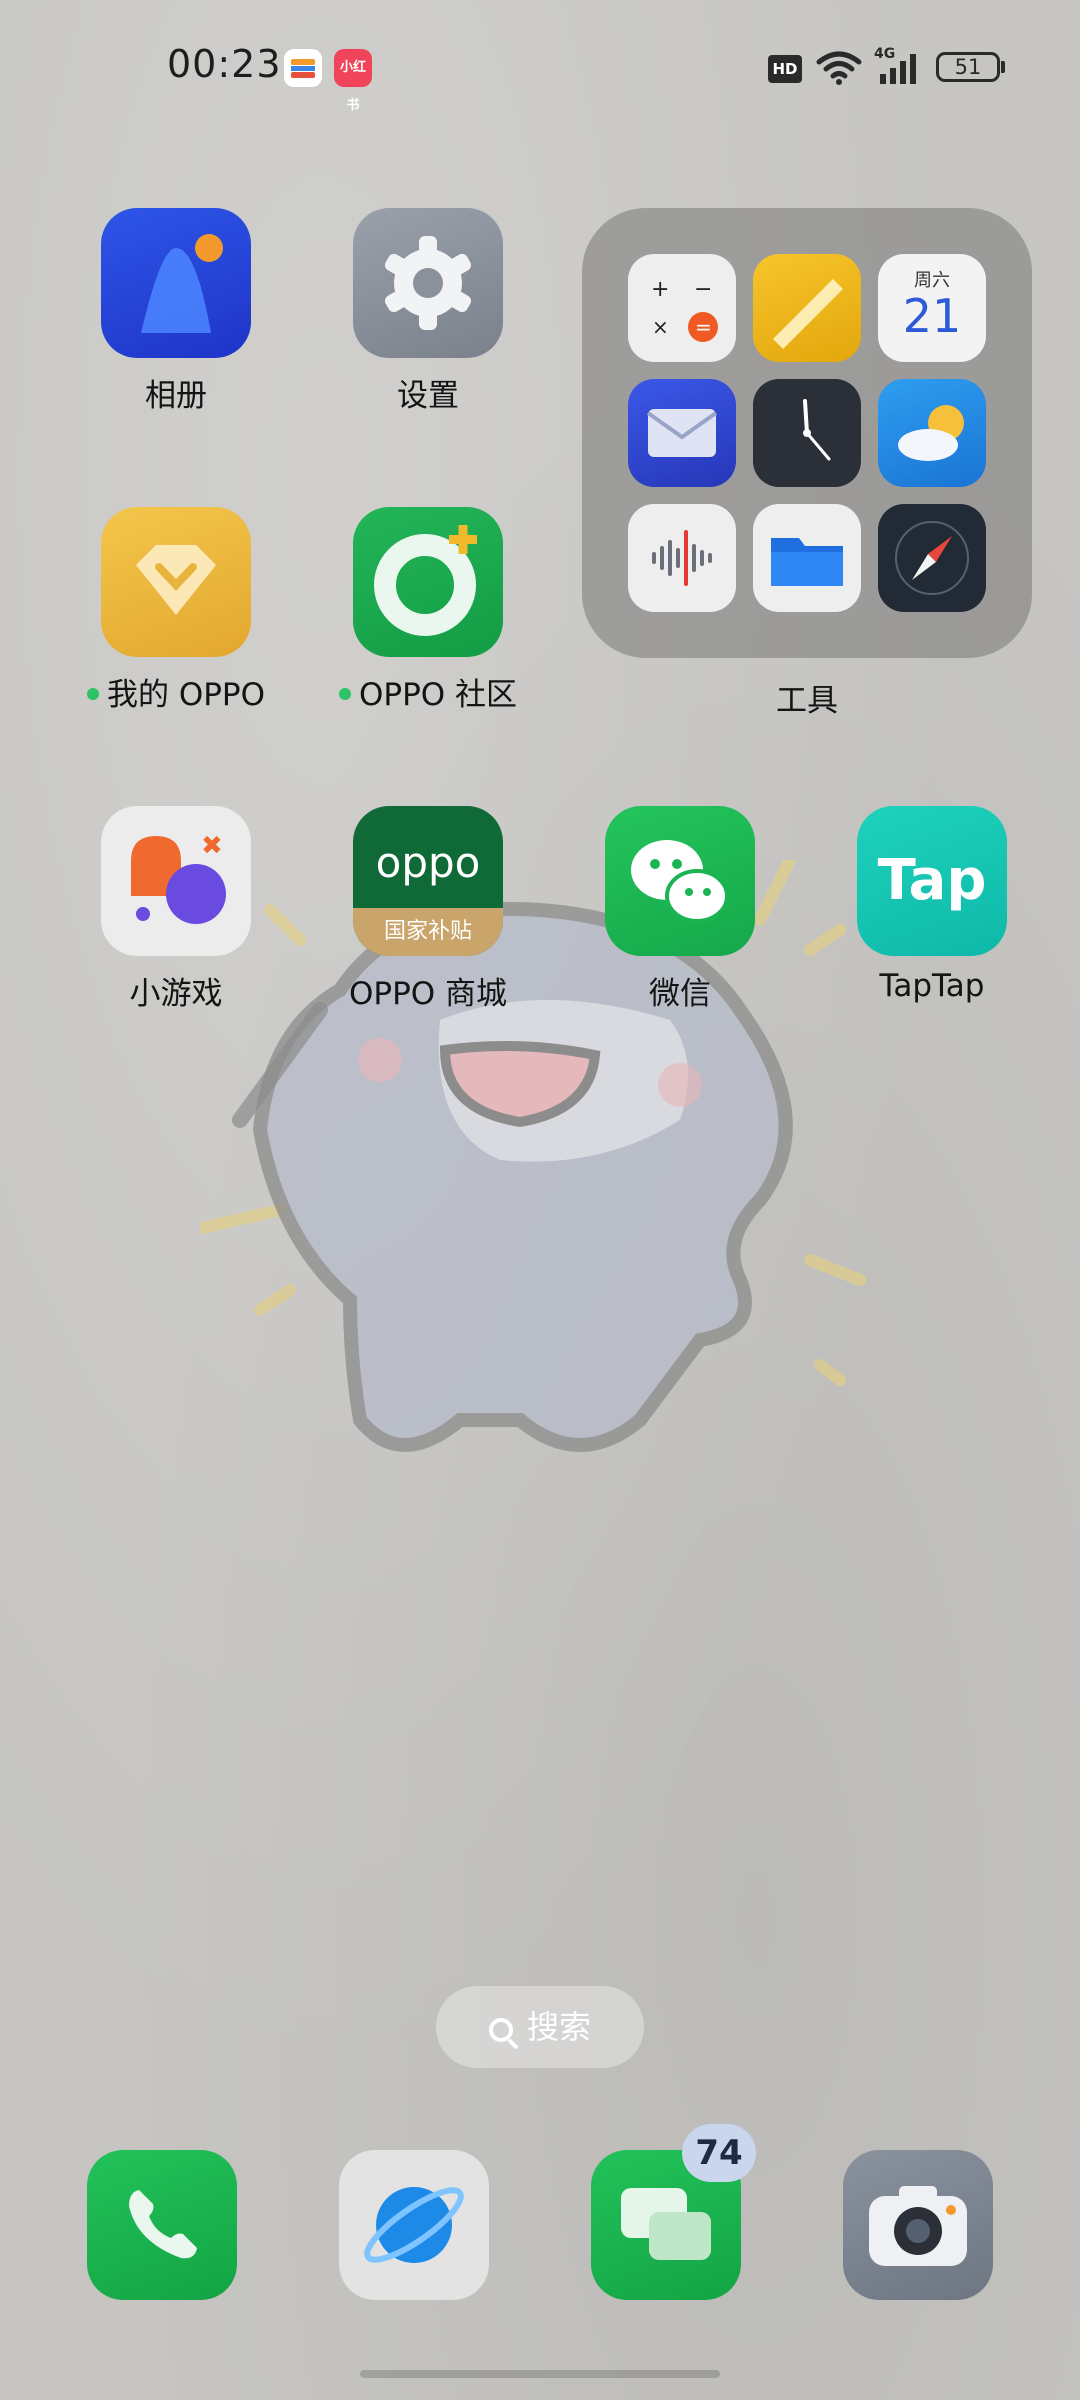 This screenshot has width=1080, height=2400. What do you see at coordinates (353, 81) in the screenshot?
I see `xiaohongshu-icon: 小红书` at bounding box center [353, 81].